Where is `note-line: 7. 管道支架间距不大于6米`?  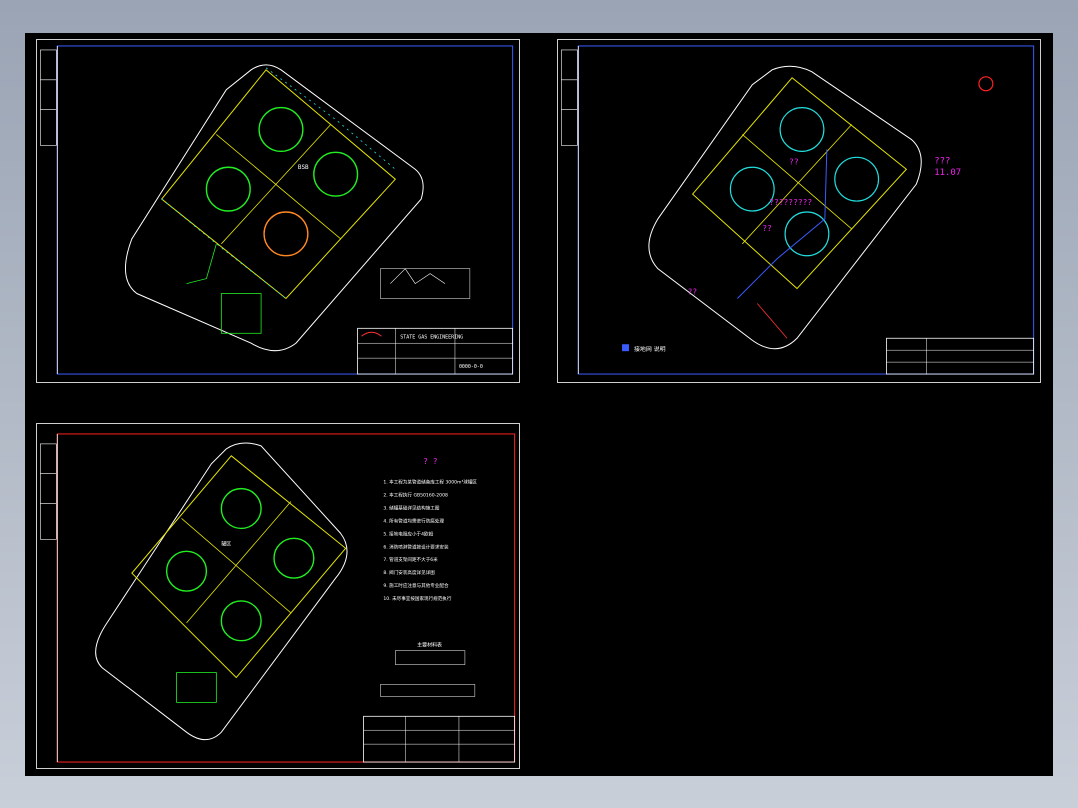 note-line: 7. 管道支架间距不大于6米 is located at coordinates (410, 559).